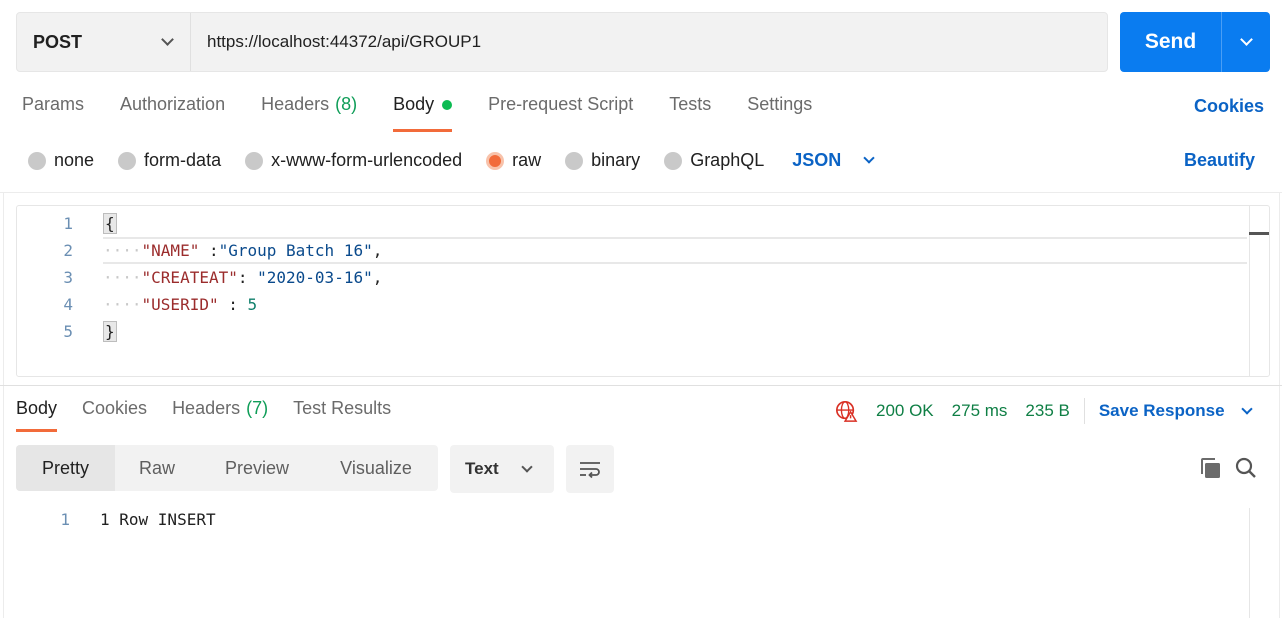 The height and width of the screenshot is (618, 1282). I want to click on response-text: 1 Row INSERT, so click(158, 519).